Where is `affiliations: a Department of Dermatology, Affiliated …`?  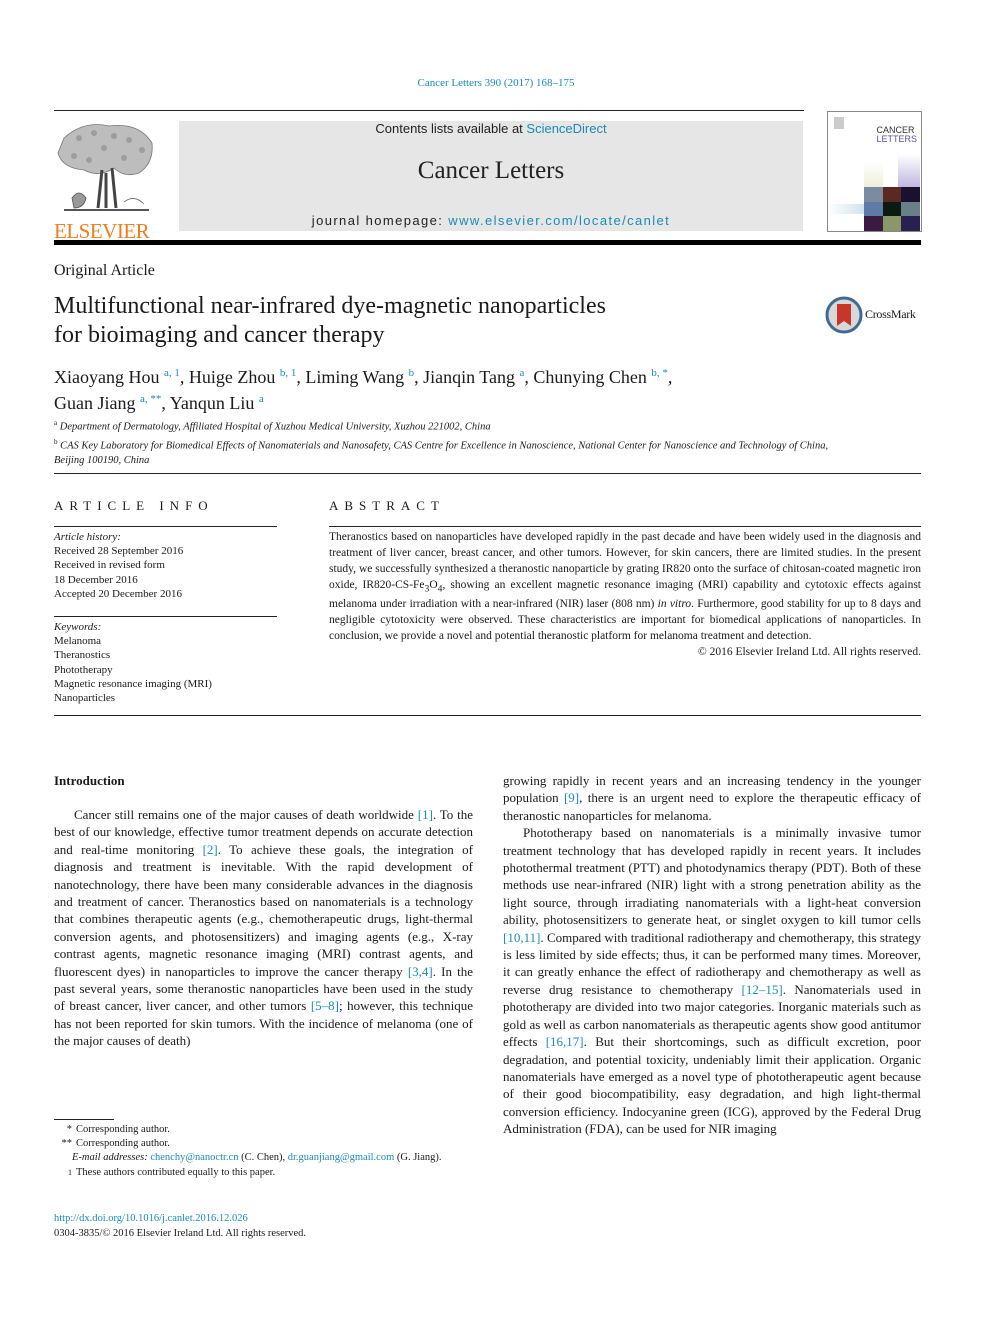 affiliations: a Department of Dermatology, Affiliated … is located at coordinates (444, 442).